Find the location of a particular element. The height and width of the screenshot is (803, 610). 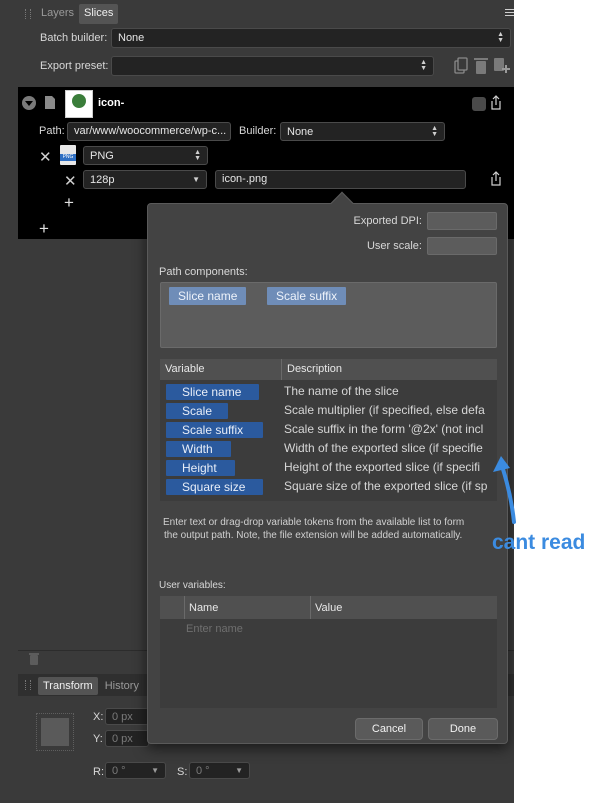

variable-token: Scale suffix is located at coordinates (214, 430).